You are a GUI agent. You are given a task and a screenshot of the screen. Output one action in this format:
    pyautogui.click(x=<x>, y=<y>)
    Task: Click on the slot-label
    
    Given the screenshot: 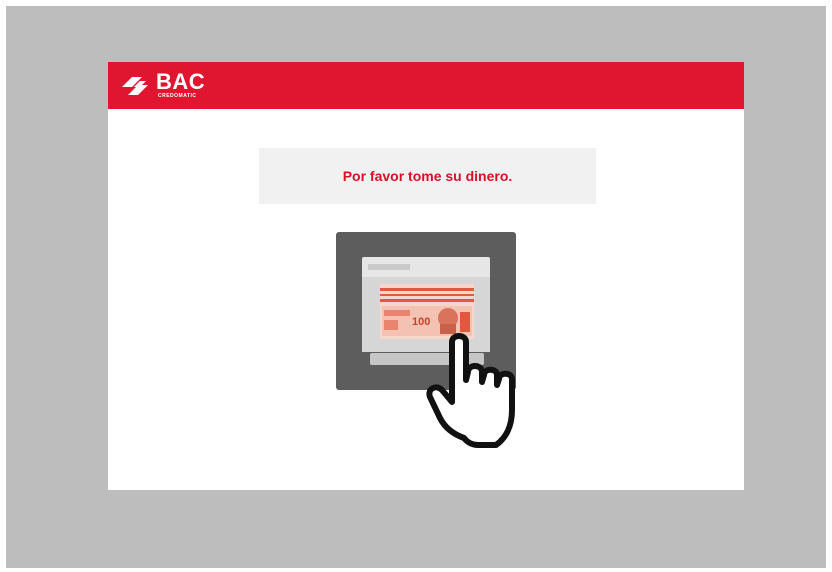 What is the action you would take?
    pyautogui.click(x=389, y=267)
    